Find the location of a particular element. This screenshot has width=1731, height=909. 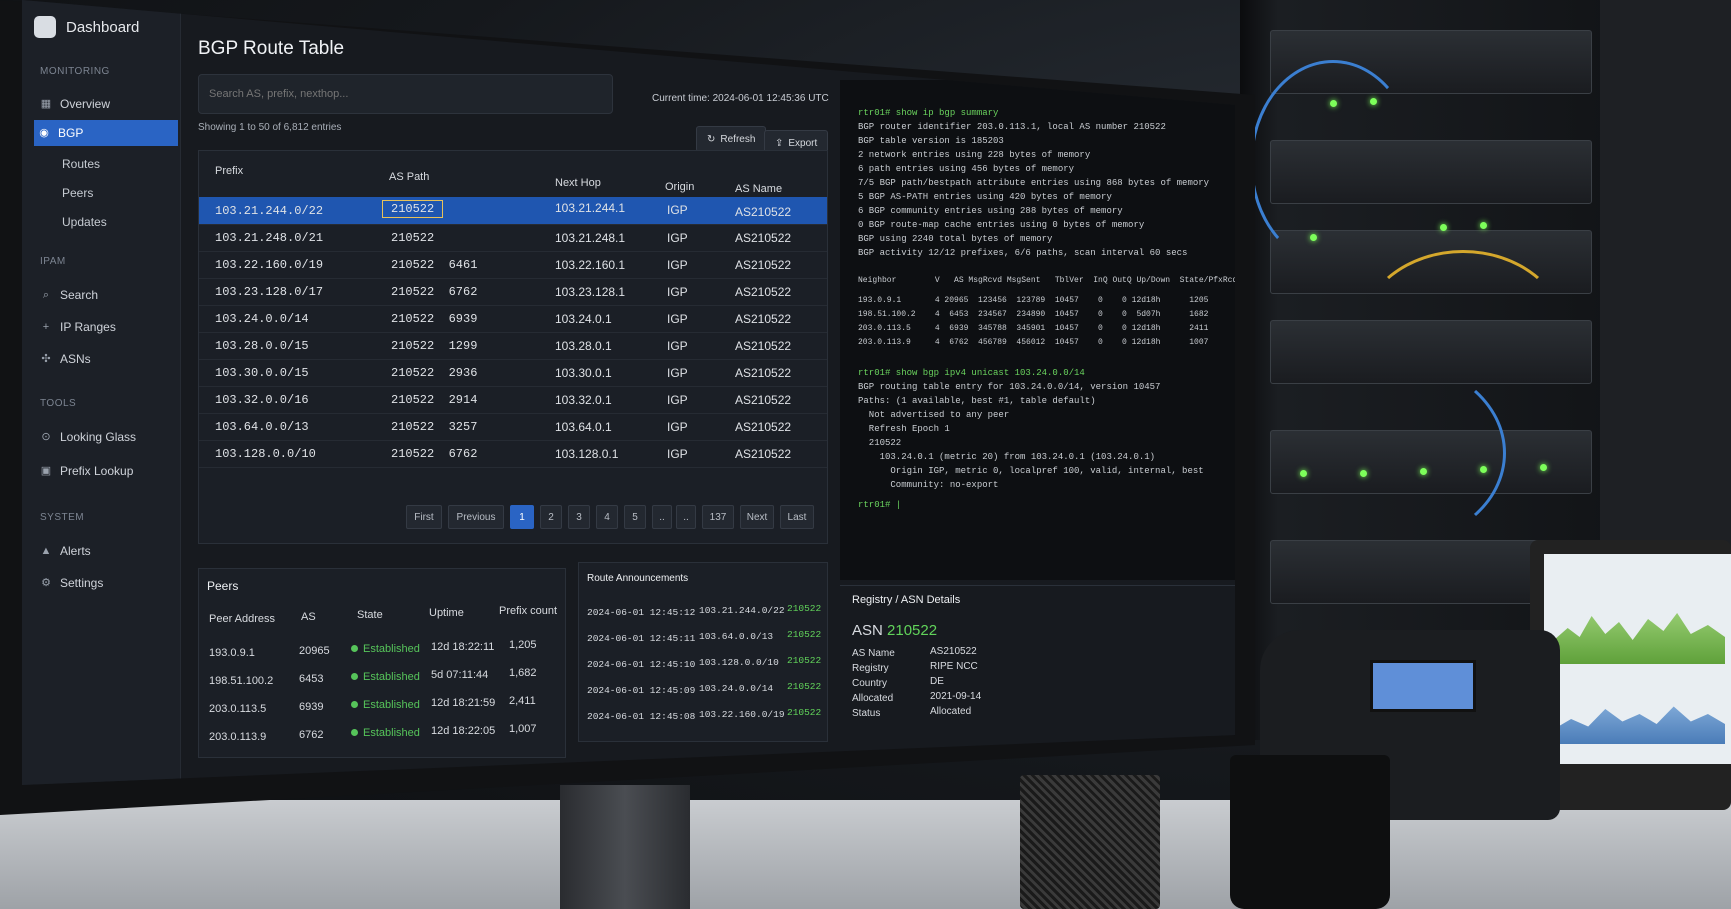

page-137: 137 is located at coordinates (718, 517).